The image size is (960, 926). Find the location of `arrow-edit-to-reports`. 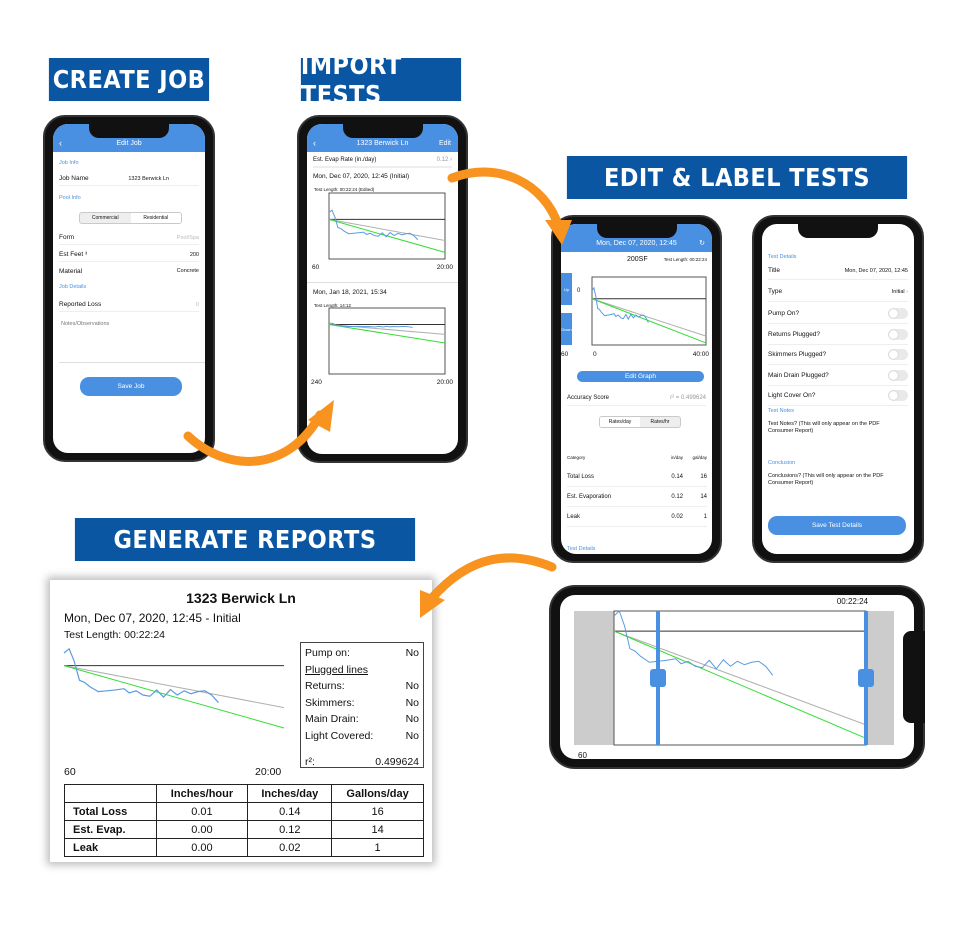

arrow-edit-to-reports is located at coordinates (492, 578).